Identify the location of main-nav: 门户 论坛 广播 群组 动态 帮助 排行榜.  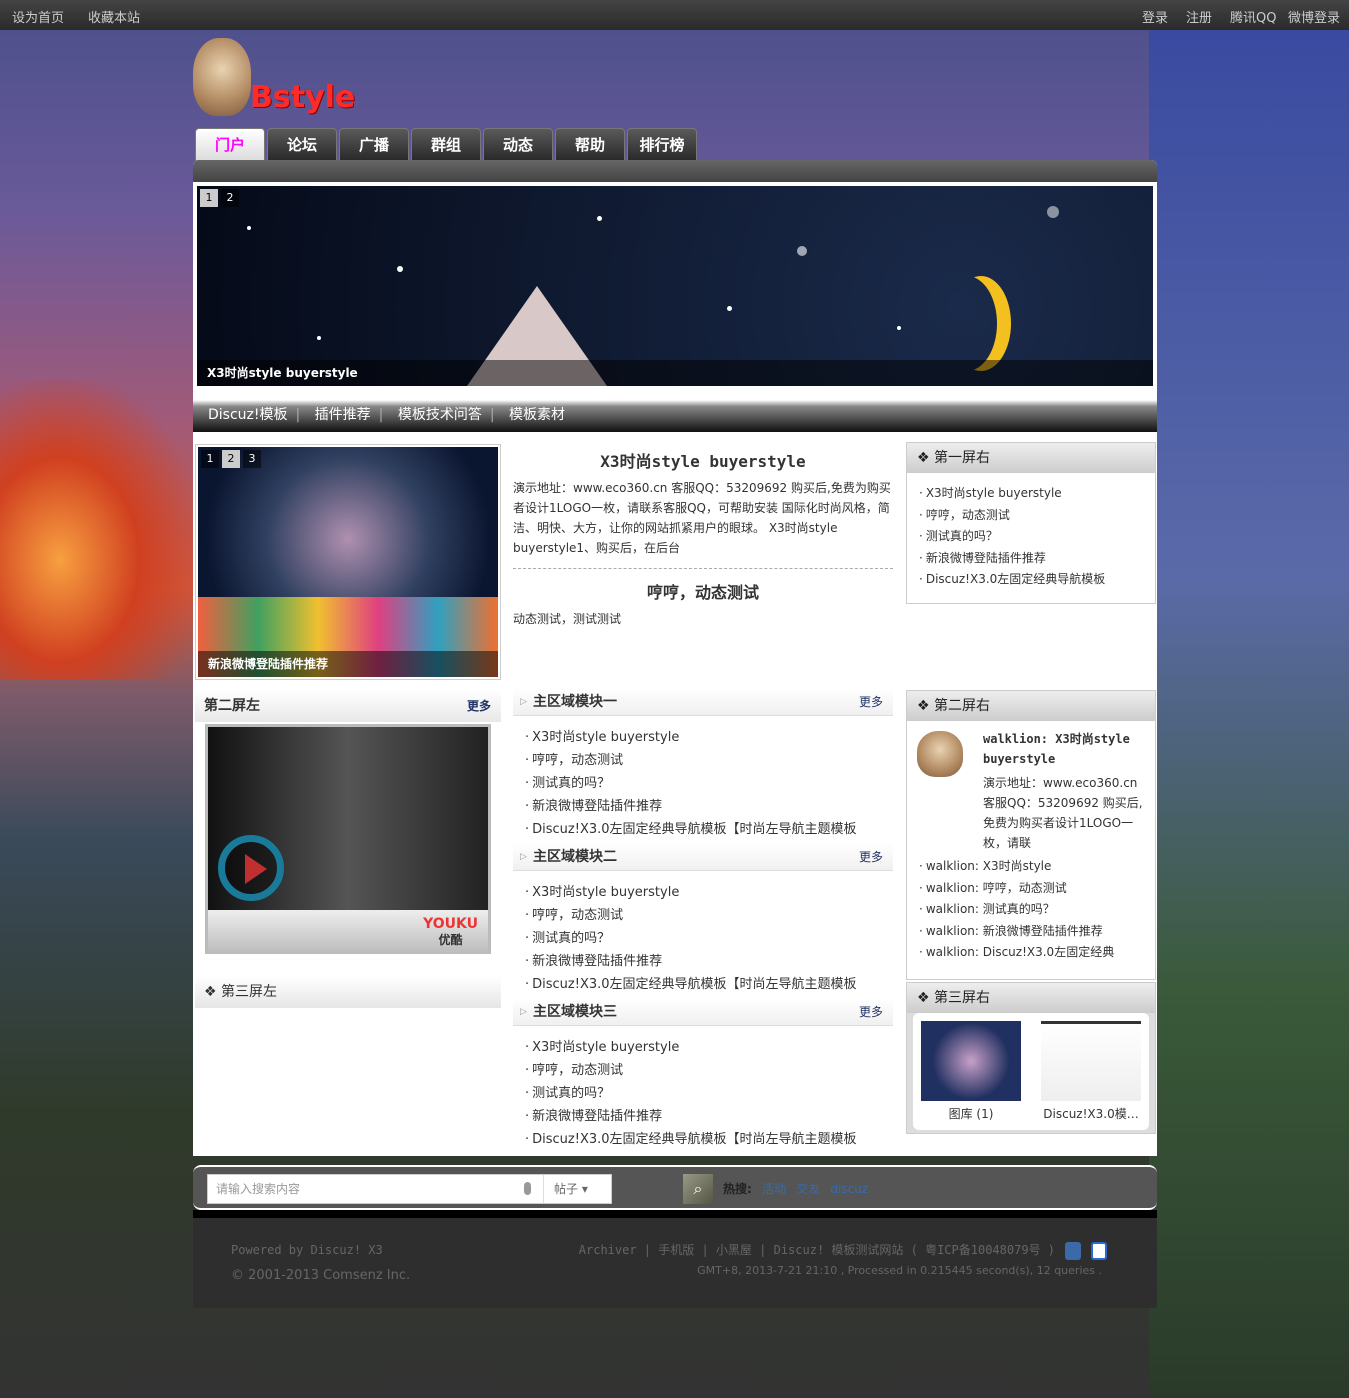
(446, 144).